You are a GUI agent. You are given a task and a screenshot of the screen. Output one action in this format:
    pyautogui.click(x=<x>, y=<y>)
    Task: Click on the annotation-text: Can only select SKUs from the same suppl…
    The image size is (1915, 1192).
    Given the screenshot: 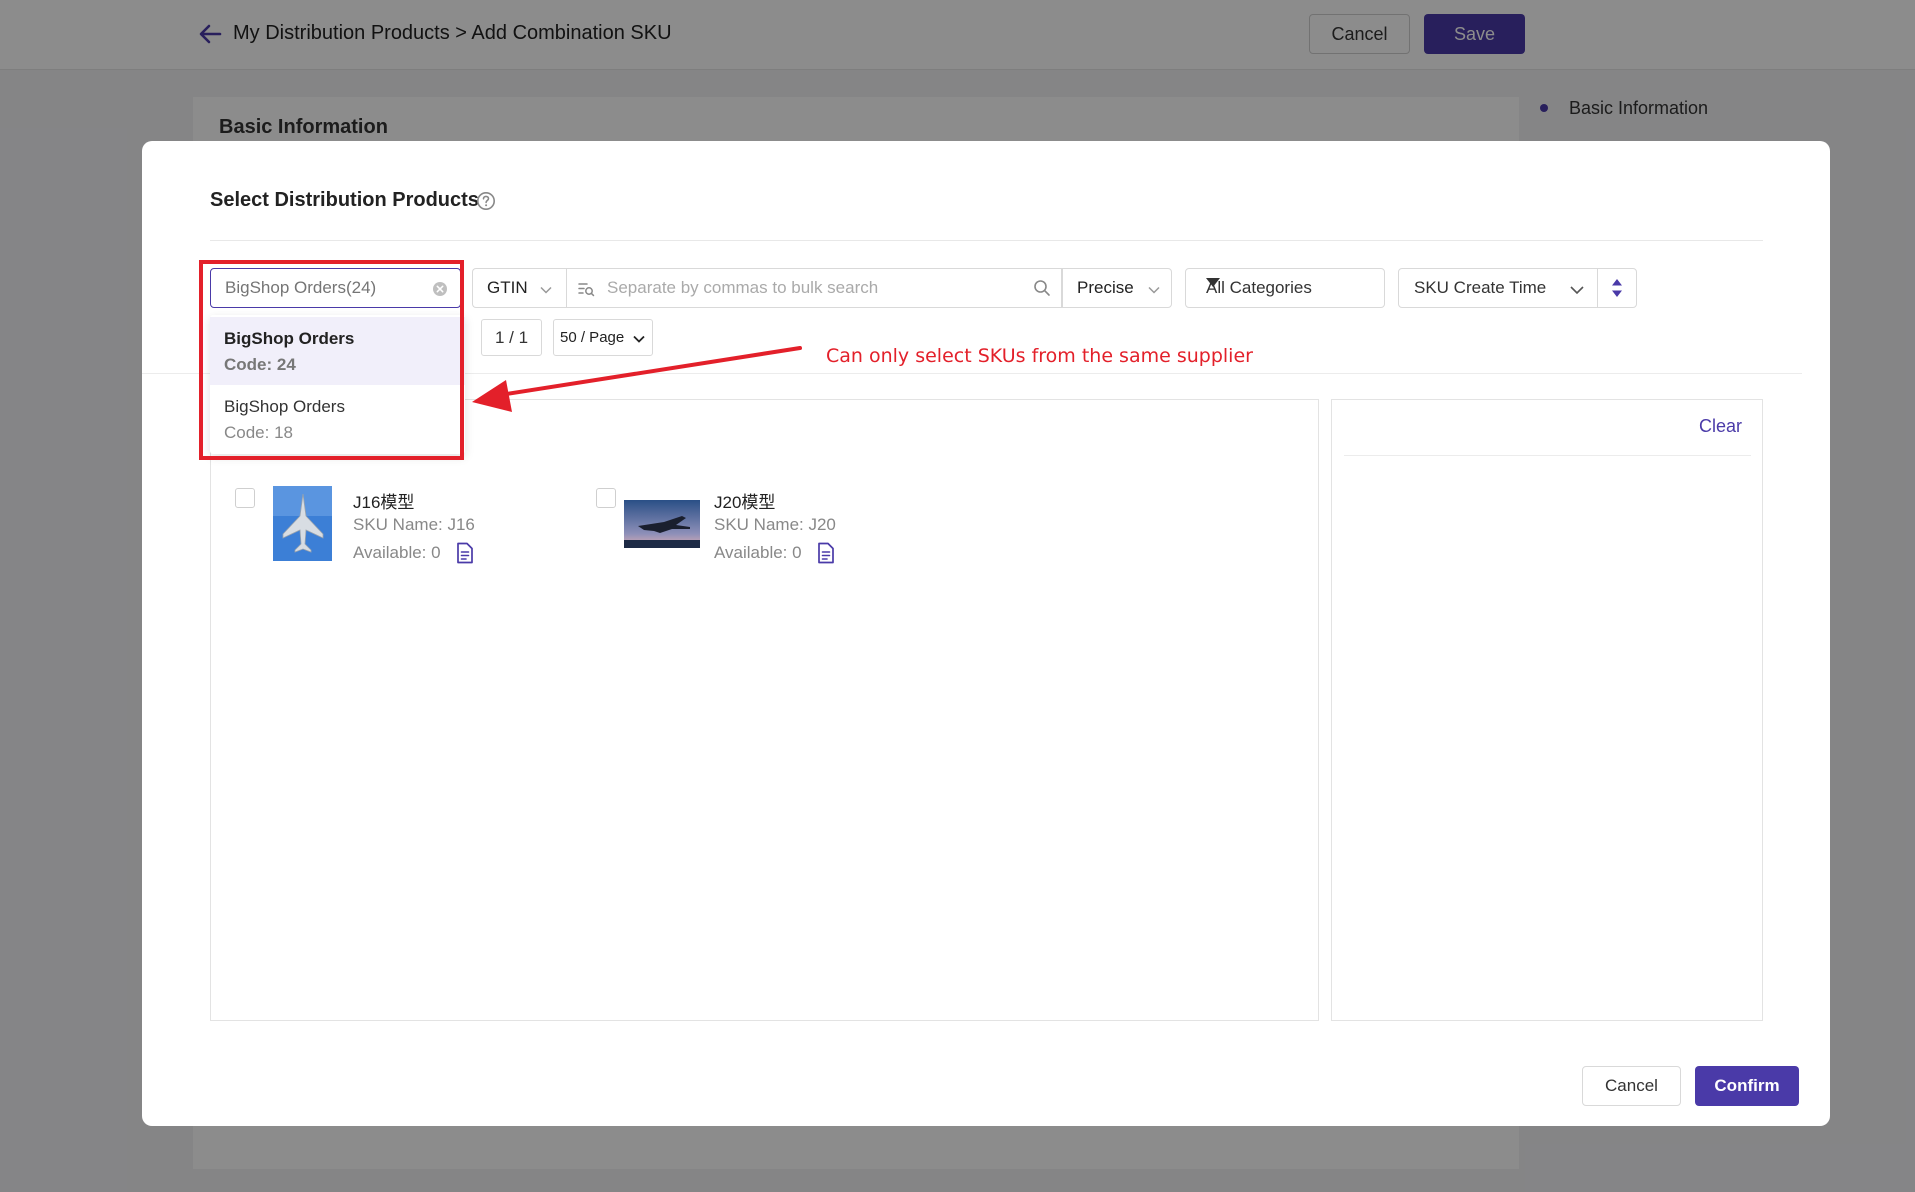 What is the action you would take?
    pyautogui.click(x=1039, y=356)
    